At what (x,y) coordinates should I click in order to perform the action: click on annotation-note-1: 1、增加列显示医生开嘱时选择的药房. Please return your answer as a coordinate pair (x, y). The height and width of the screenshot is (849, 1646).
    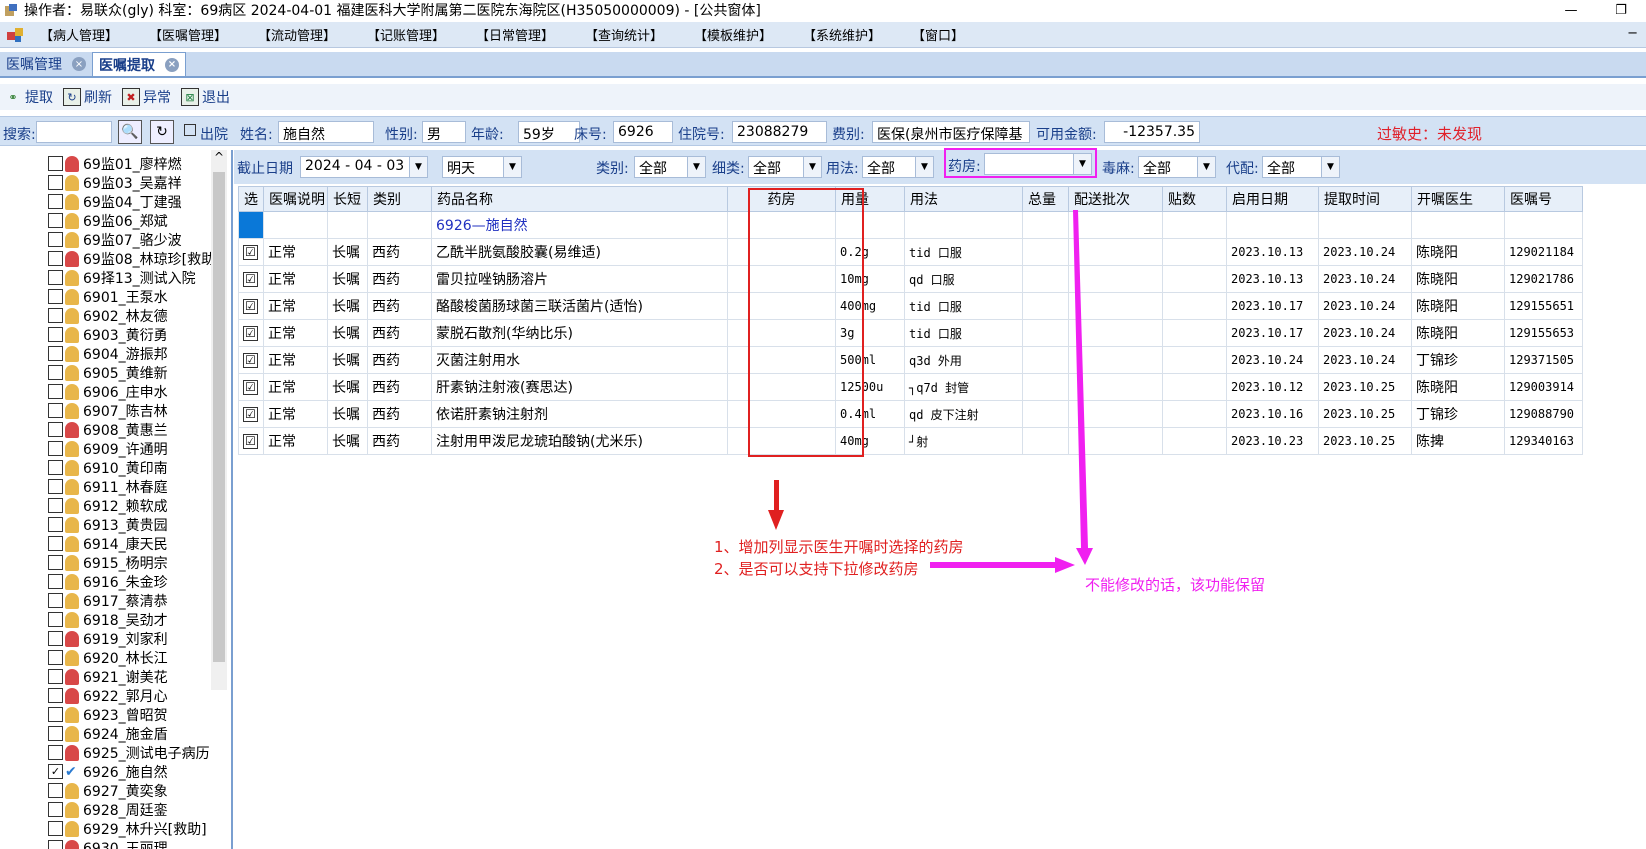
    Looking at the image, I should click on (839, 547).